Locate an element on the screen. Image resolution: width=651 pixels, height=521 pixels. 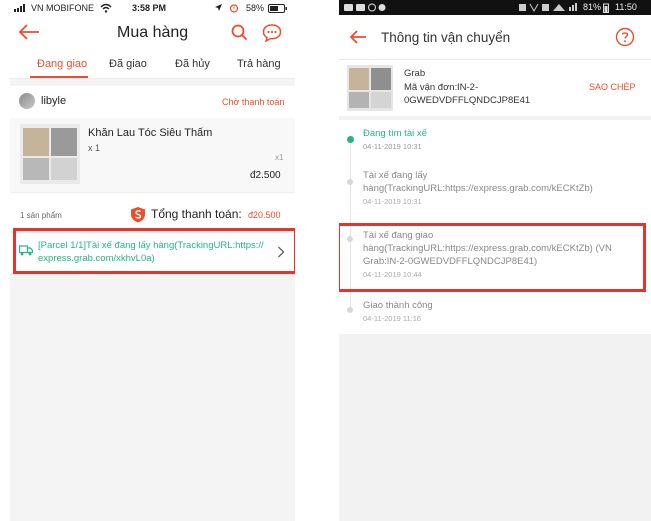
product-name: Khăn Lau Tóc Siêu Thấm is located at coordinates (150, 133).